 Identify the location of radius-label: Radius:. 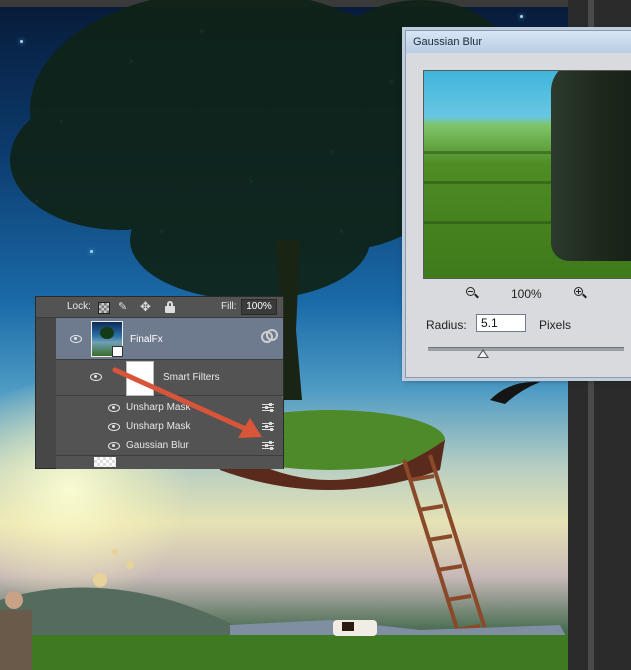
(446, 325).